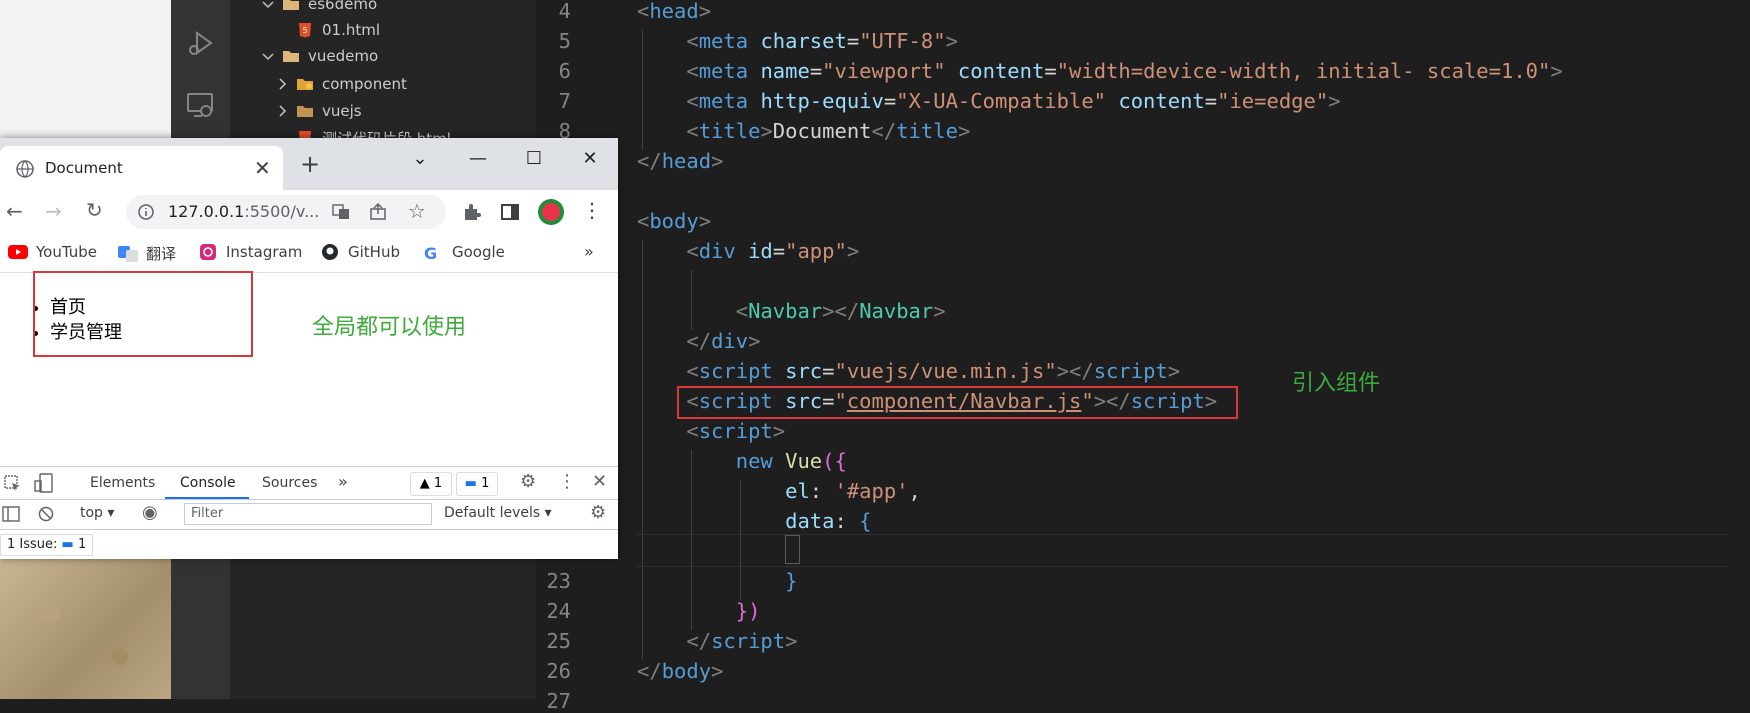 The image size is (1750, 713). What do you see at coordinates (773, 251) in the screenshot?
I see `code-line: <div id="app">` at bounding box center [773, 251].